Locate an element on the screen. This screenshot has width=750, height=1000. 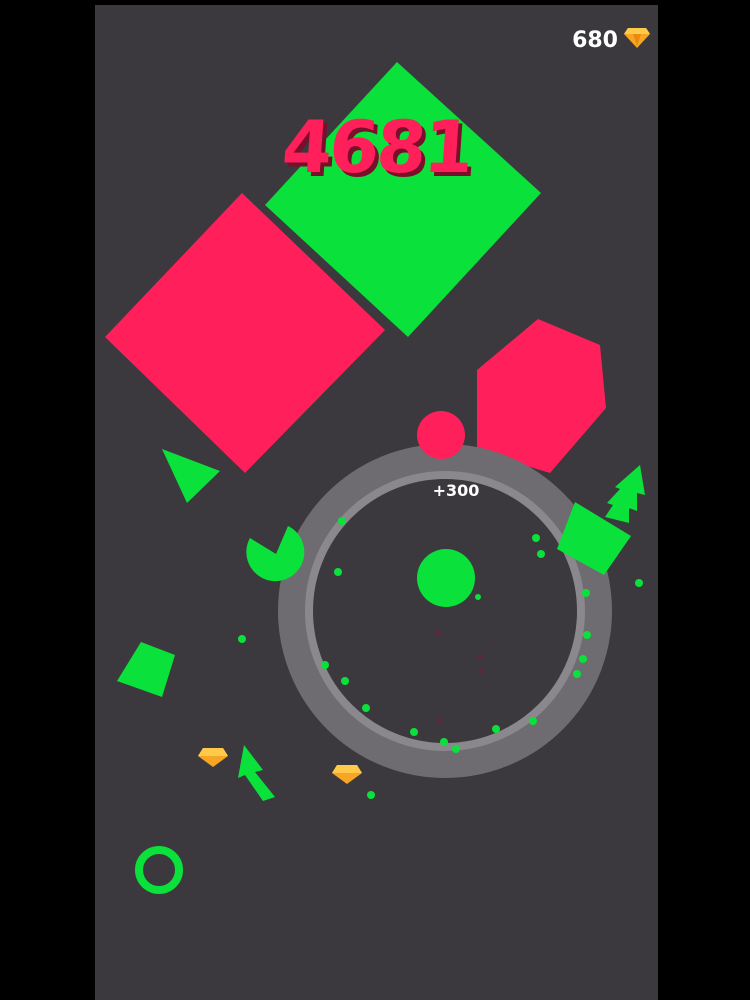
green-triangle is located at coordinates (191, 476).